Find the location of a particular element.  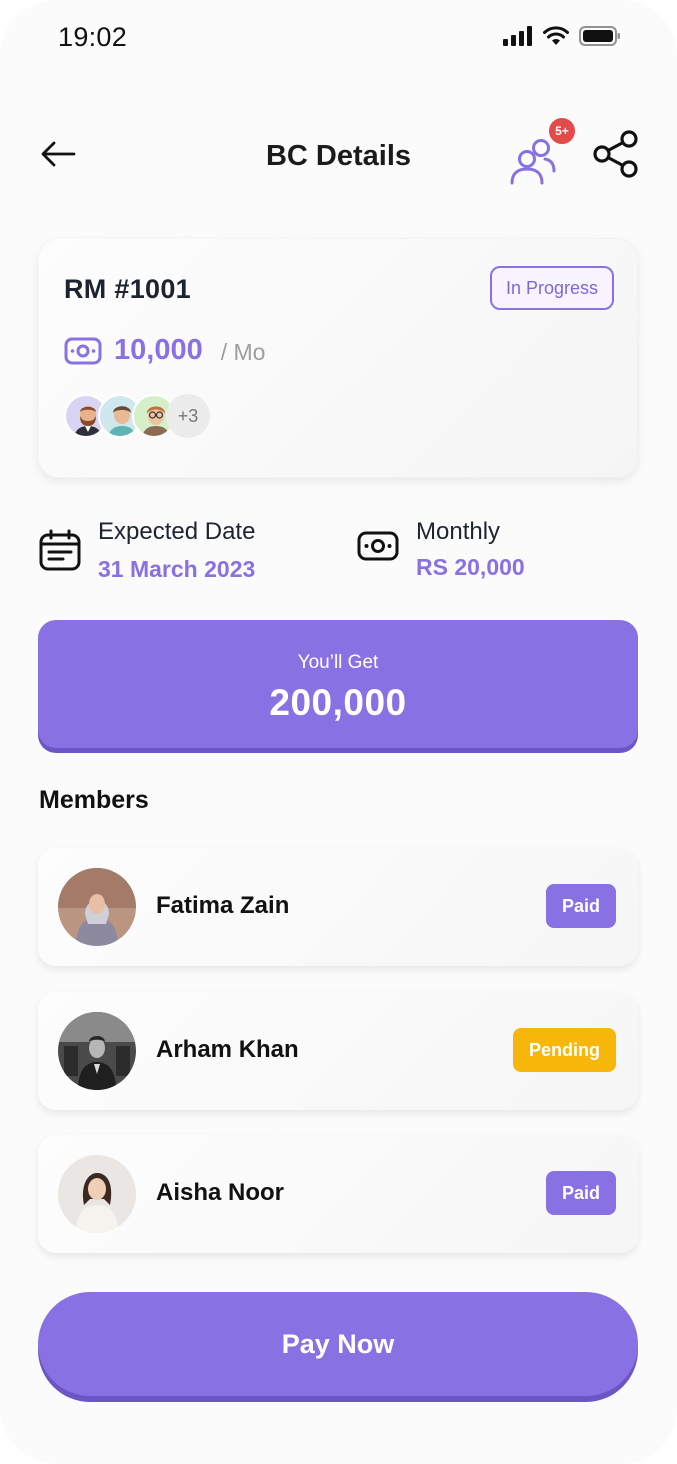

share-button is located at coordinates (616, 154).